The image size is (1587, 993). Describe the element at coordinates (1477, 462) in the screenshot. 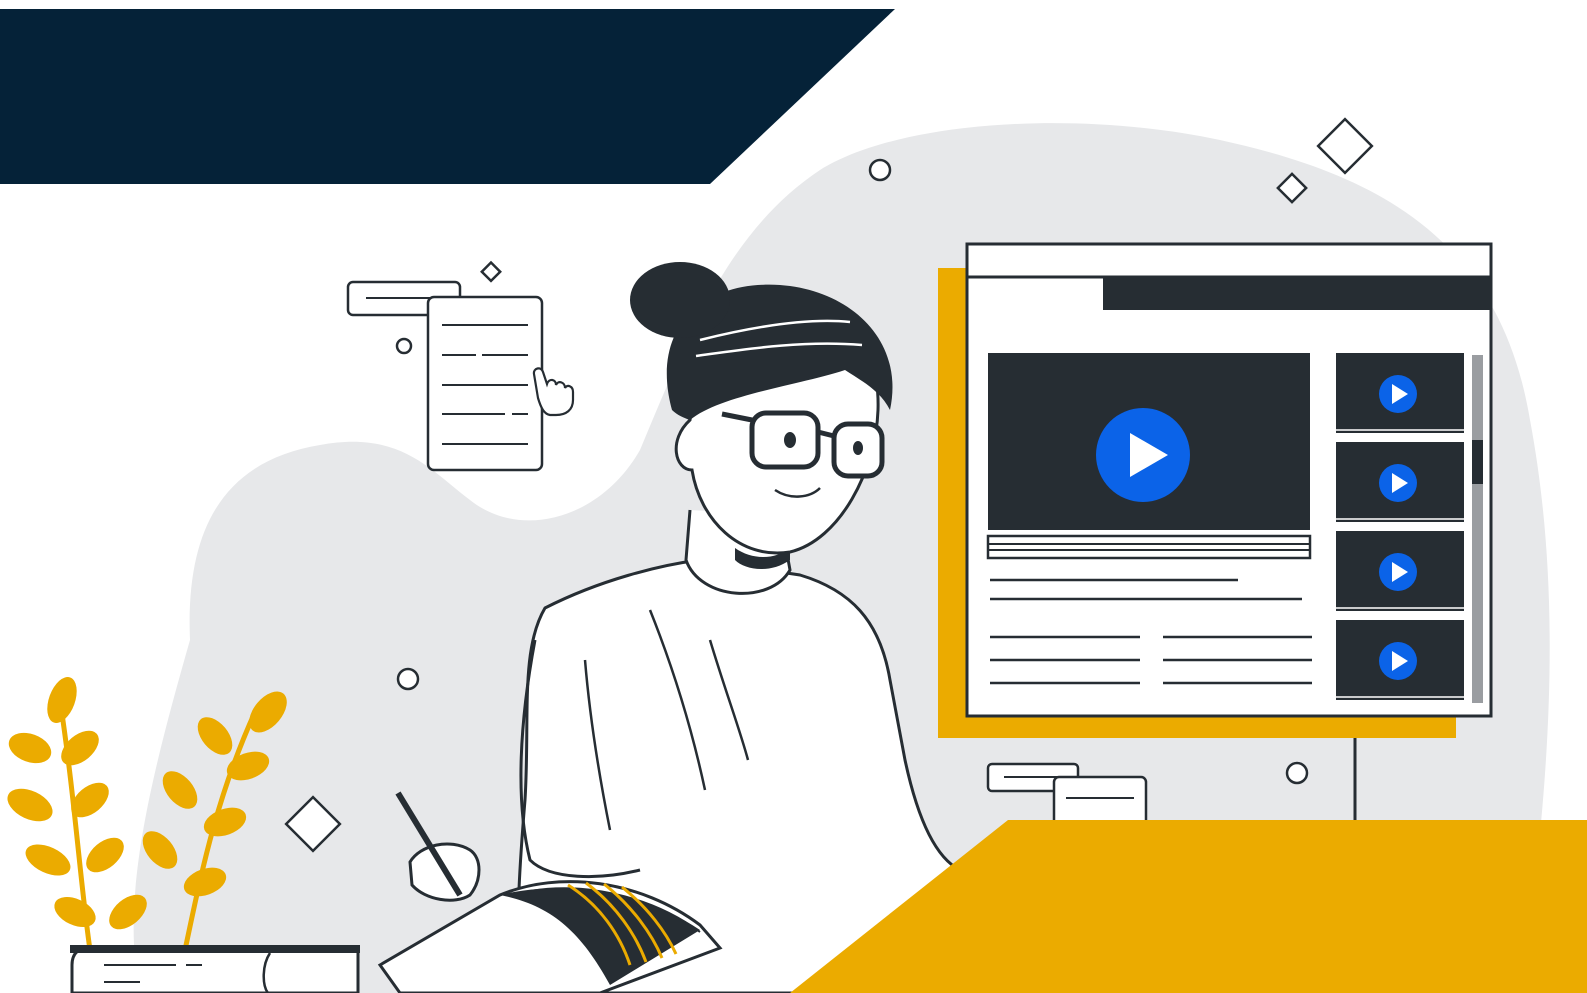

I see `scrollbar-thumb` at that location.